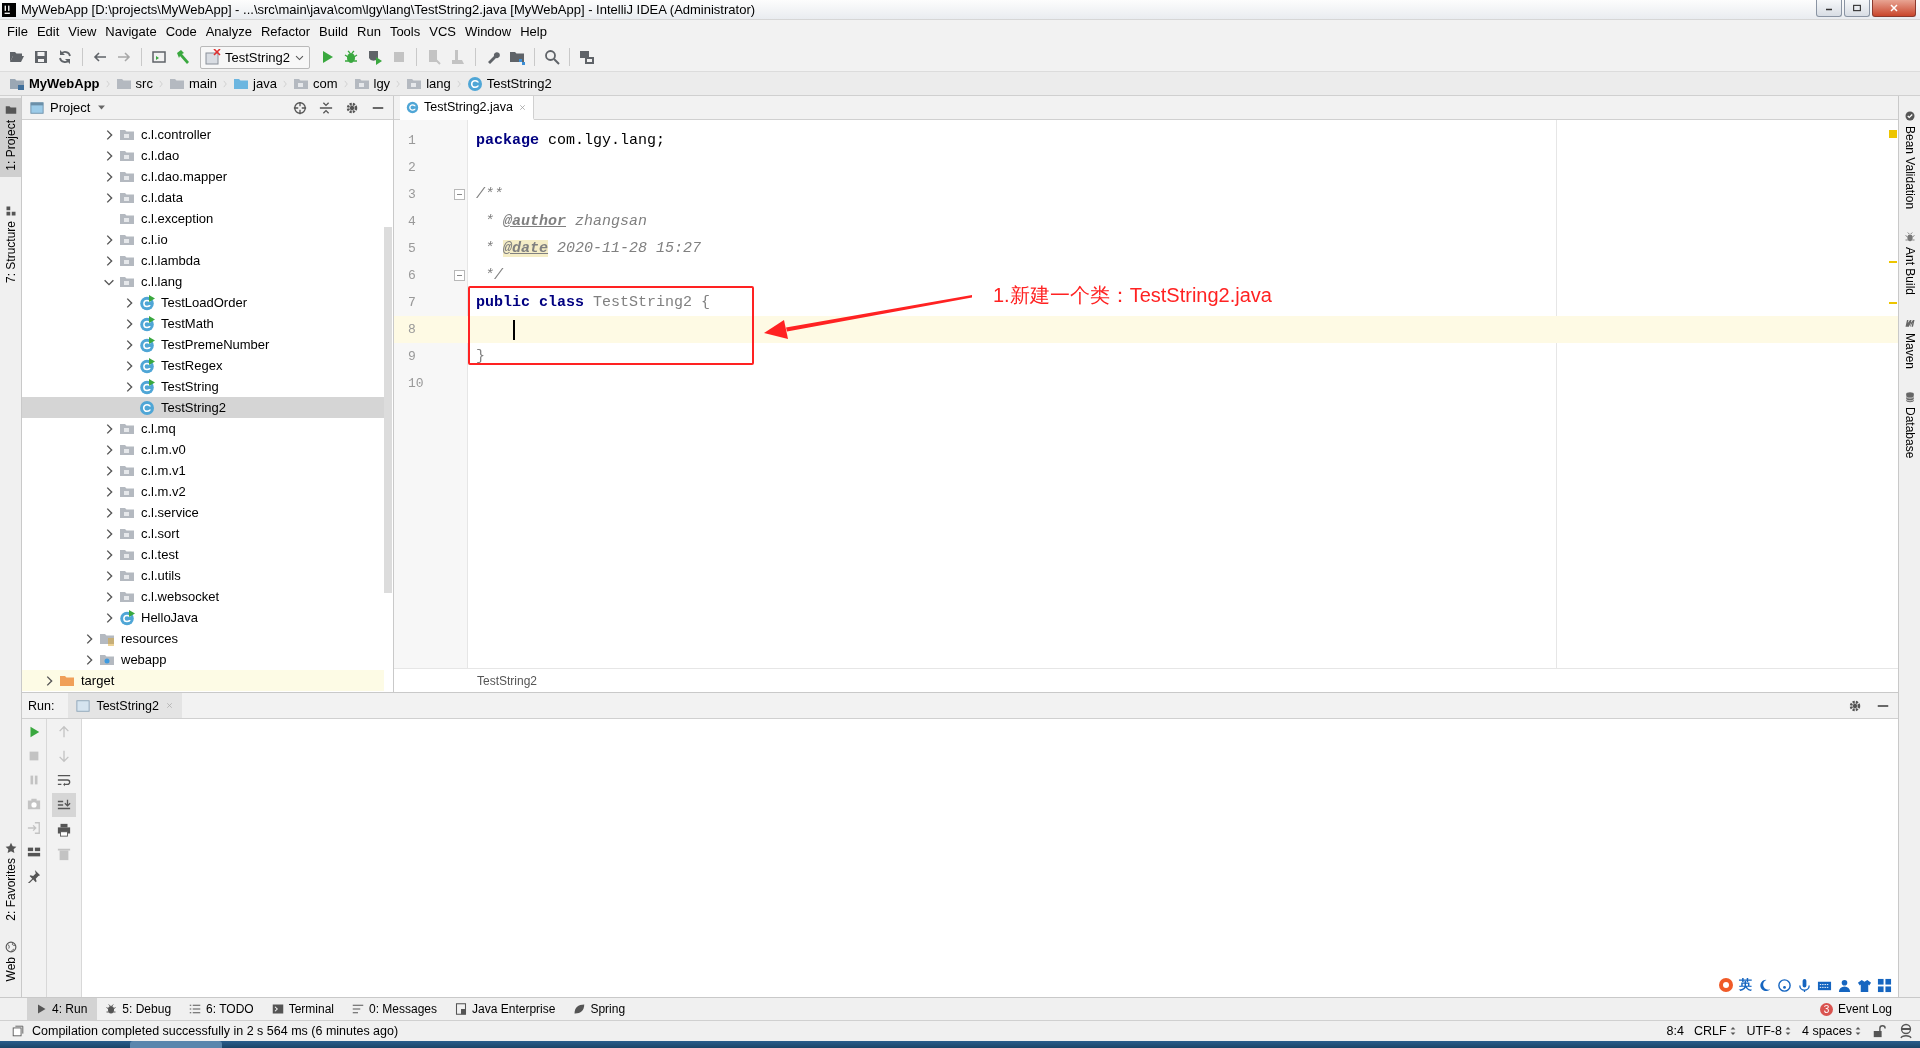 The height and width of the screenshot is (1048, 1920). What do you see at coordinates (203, 554) in the screenshot?
I see `tree-item: c.l.test` at bounding box center [203, 554].